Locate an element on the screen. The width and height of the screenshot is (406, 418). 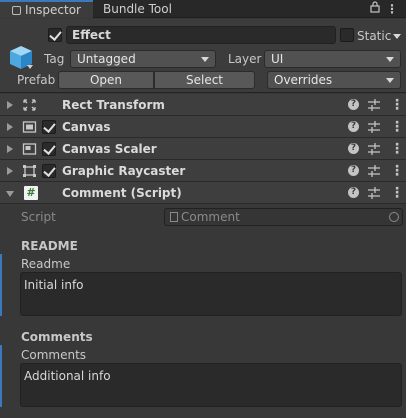
prefab-label: Prefab is located at coordinates (36, 80).